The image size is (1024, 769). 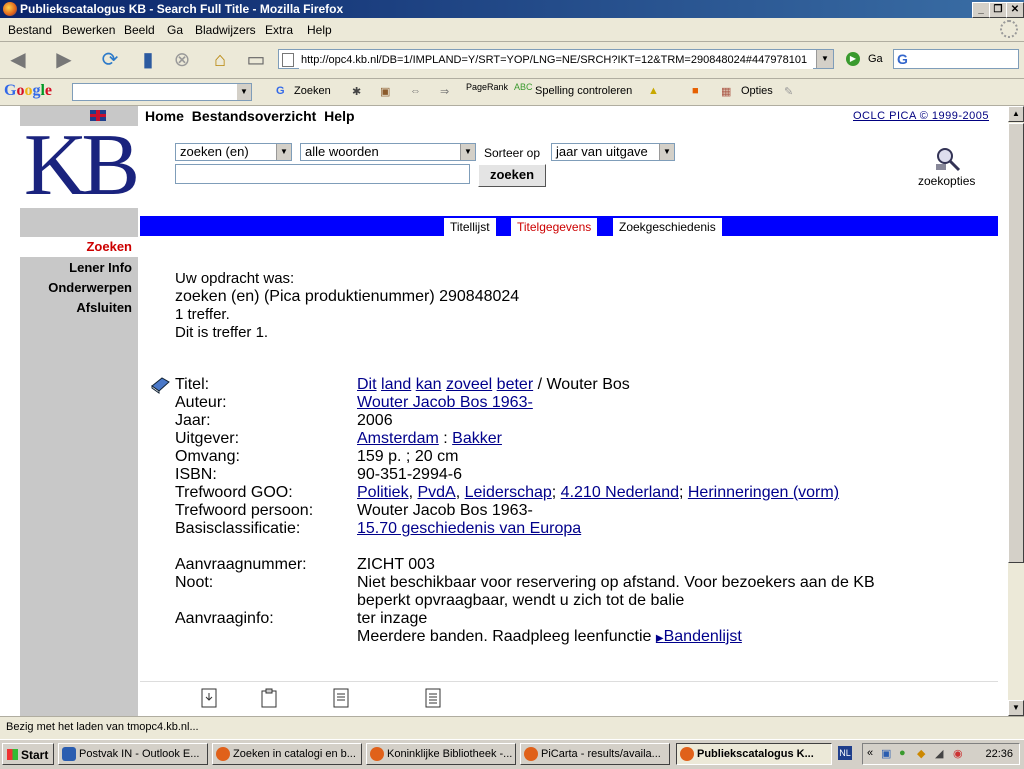 What do you see at coordinates (1015, 10) in the screenshot?
I see `close-button: ✕` at bounding box center [1015, 10].